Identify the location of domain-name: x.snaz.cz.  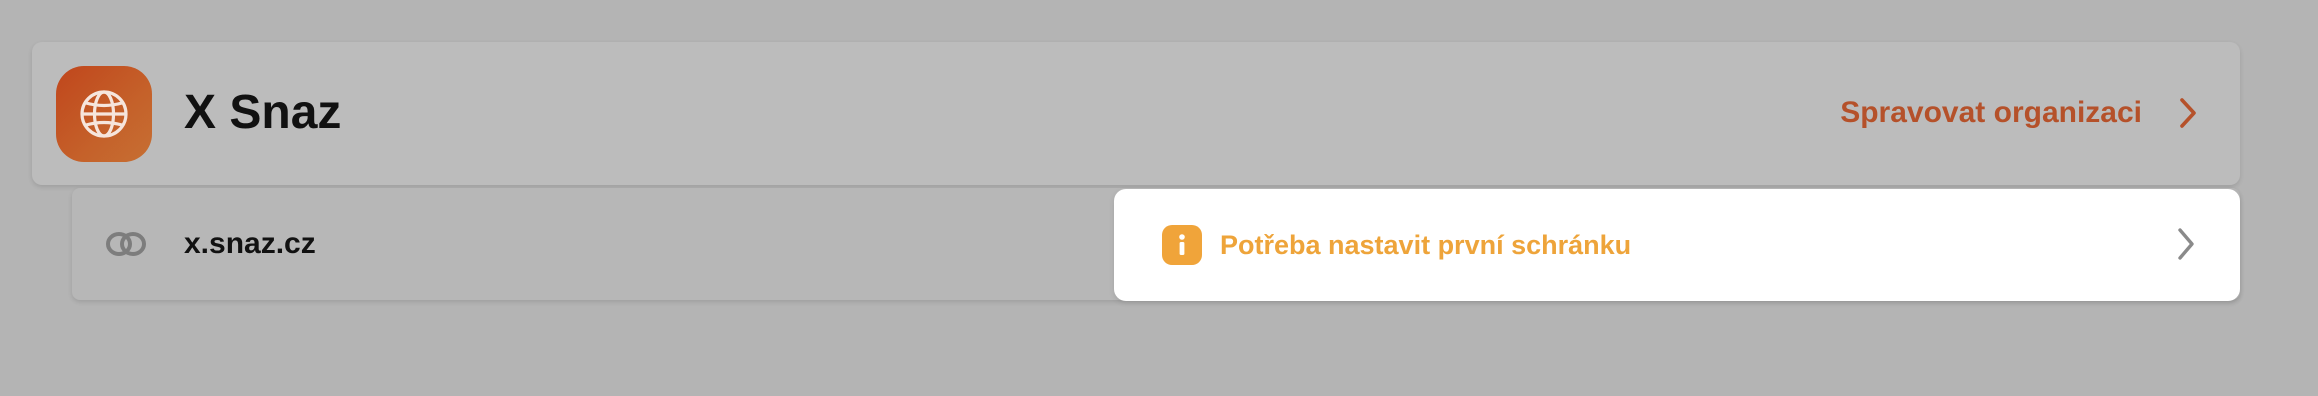
(250, 243).